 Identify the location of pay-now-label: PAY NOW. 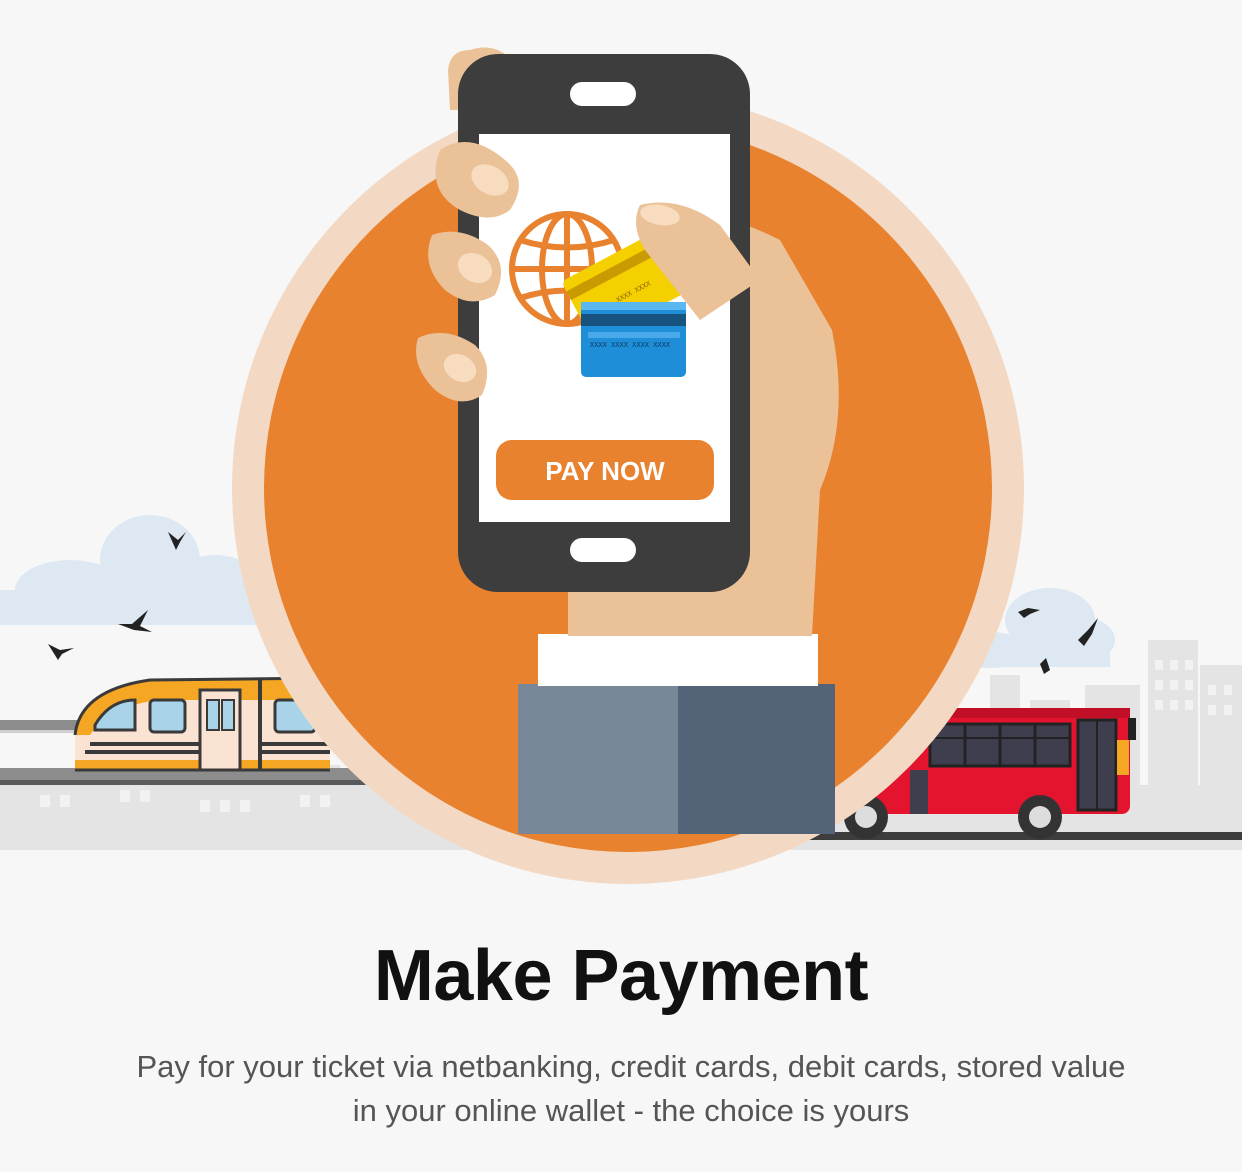
(605, 471).